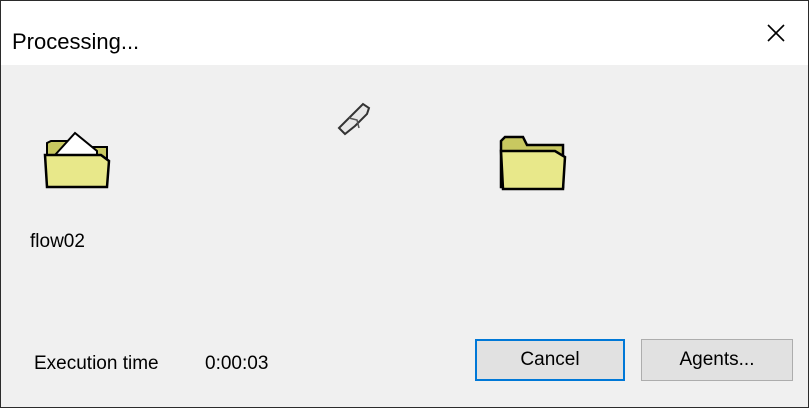 The height and width of the screenshot is (408, 809). What do you see at coordinates (96, 363) in the screenshot?
I see `execution-time-label: Execution time` at bounding box center [96, 363].